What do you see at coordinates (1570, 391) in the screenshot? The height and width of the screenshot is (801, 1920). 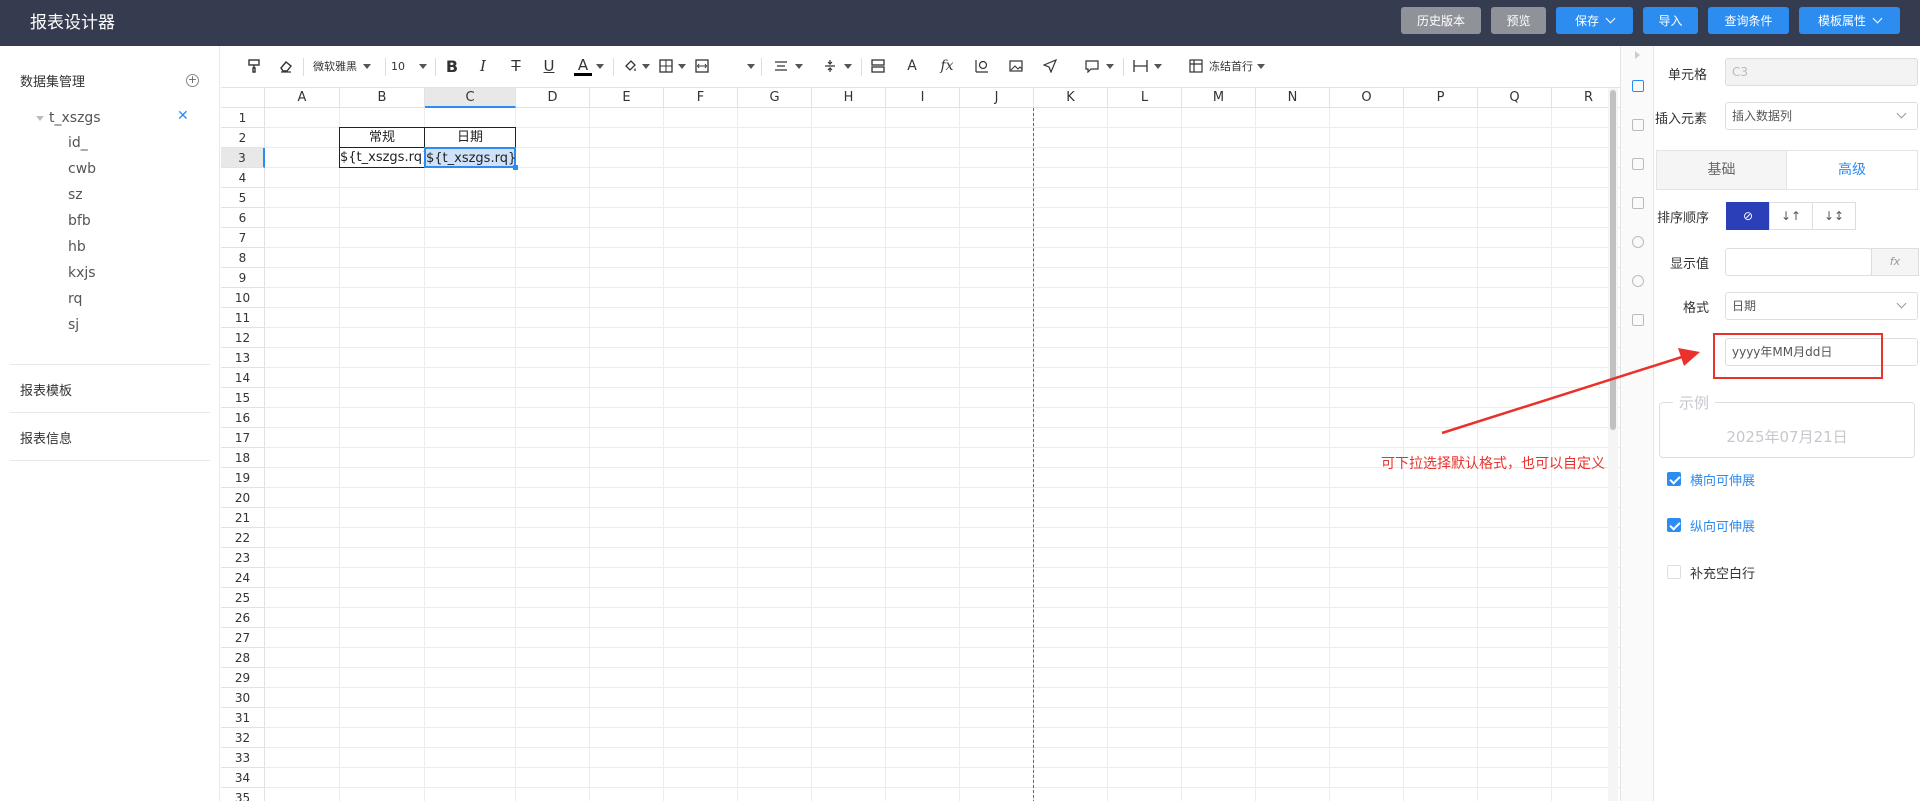 I see `annotation-arrow` at bounding box center [1570, 391].